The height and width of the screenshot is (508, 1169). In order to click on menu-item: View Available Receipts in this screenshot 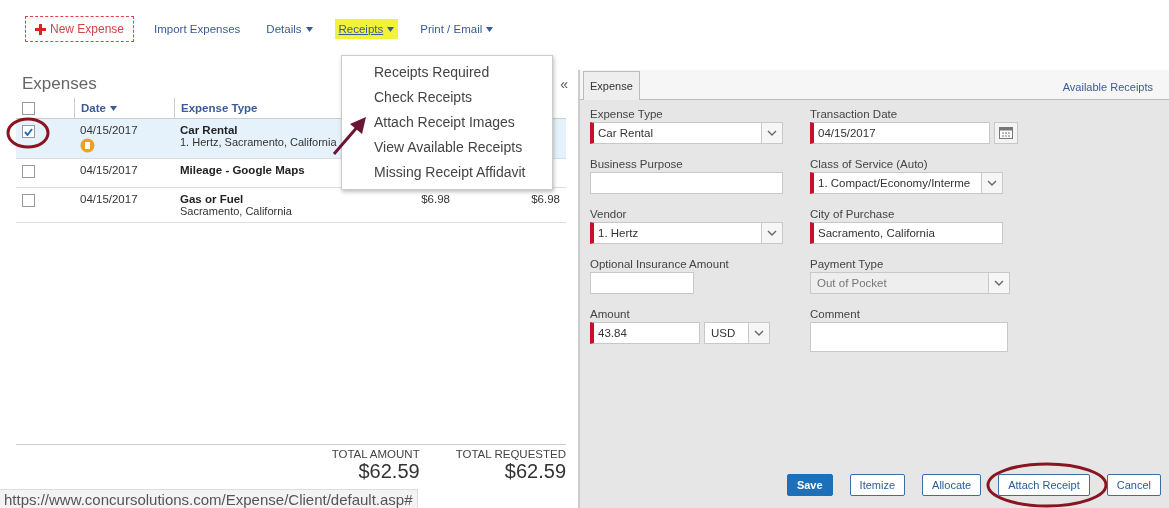, I will do `click(447, 147)`.